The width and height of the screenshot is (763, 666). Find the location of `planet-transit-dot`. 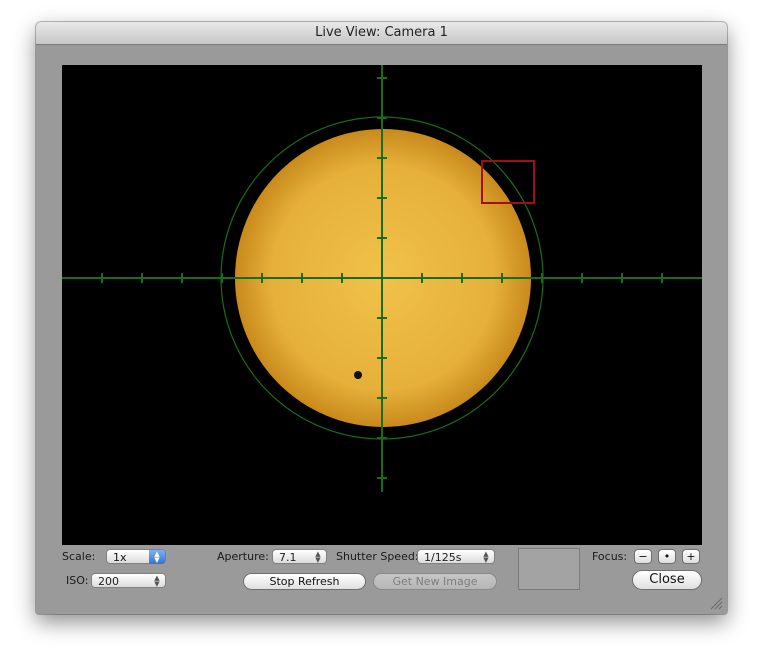

planet-transit-dot is located at coordinates (358, 375).